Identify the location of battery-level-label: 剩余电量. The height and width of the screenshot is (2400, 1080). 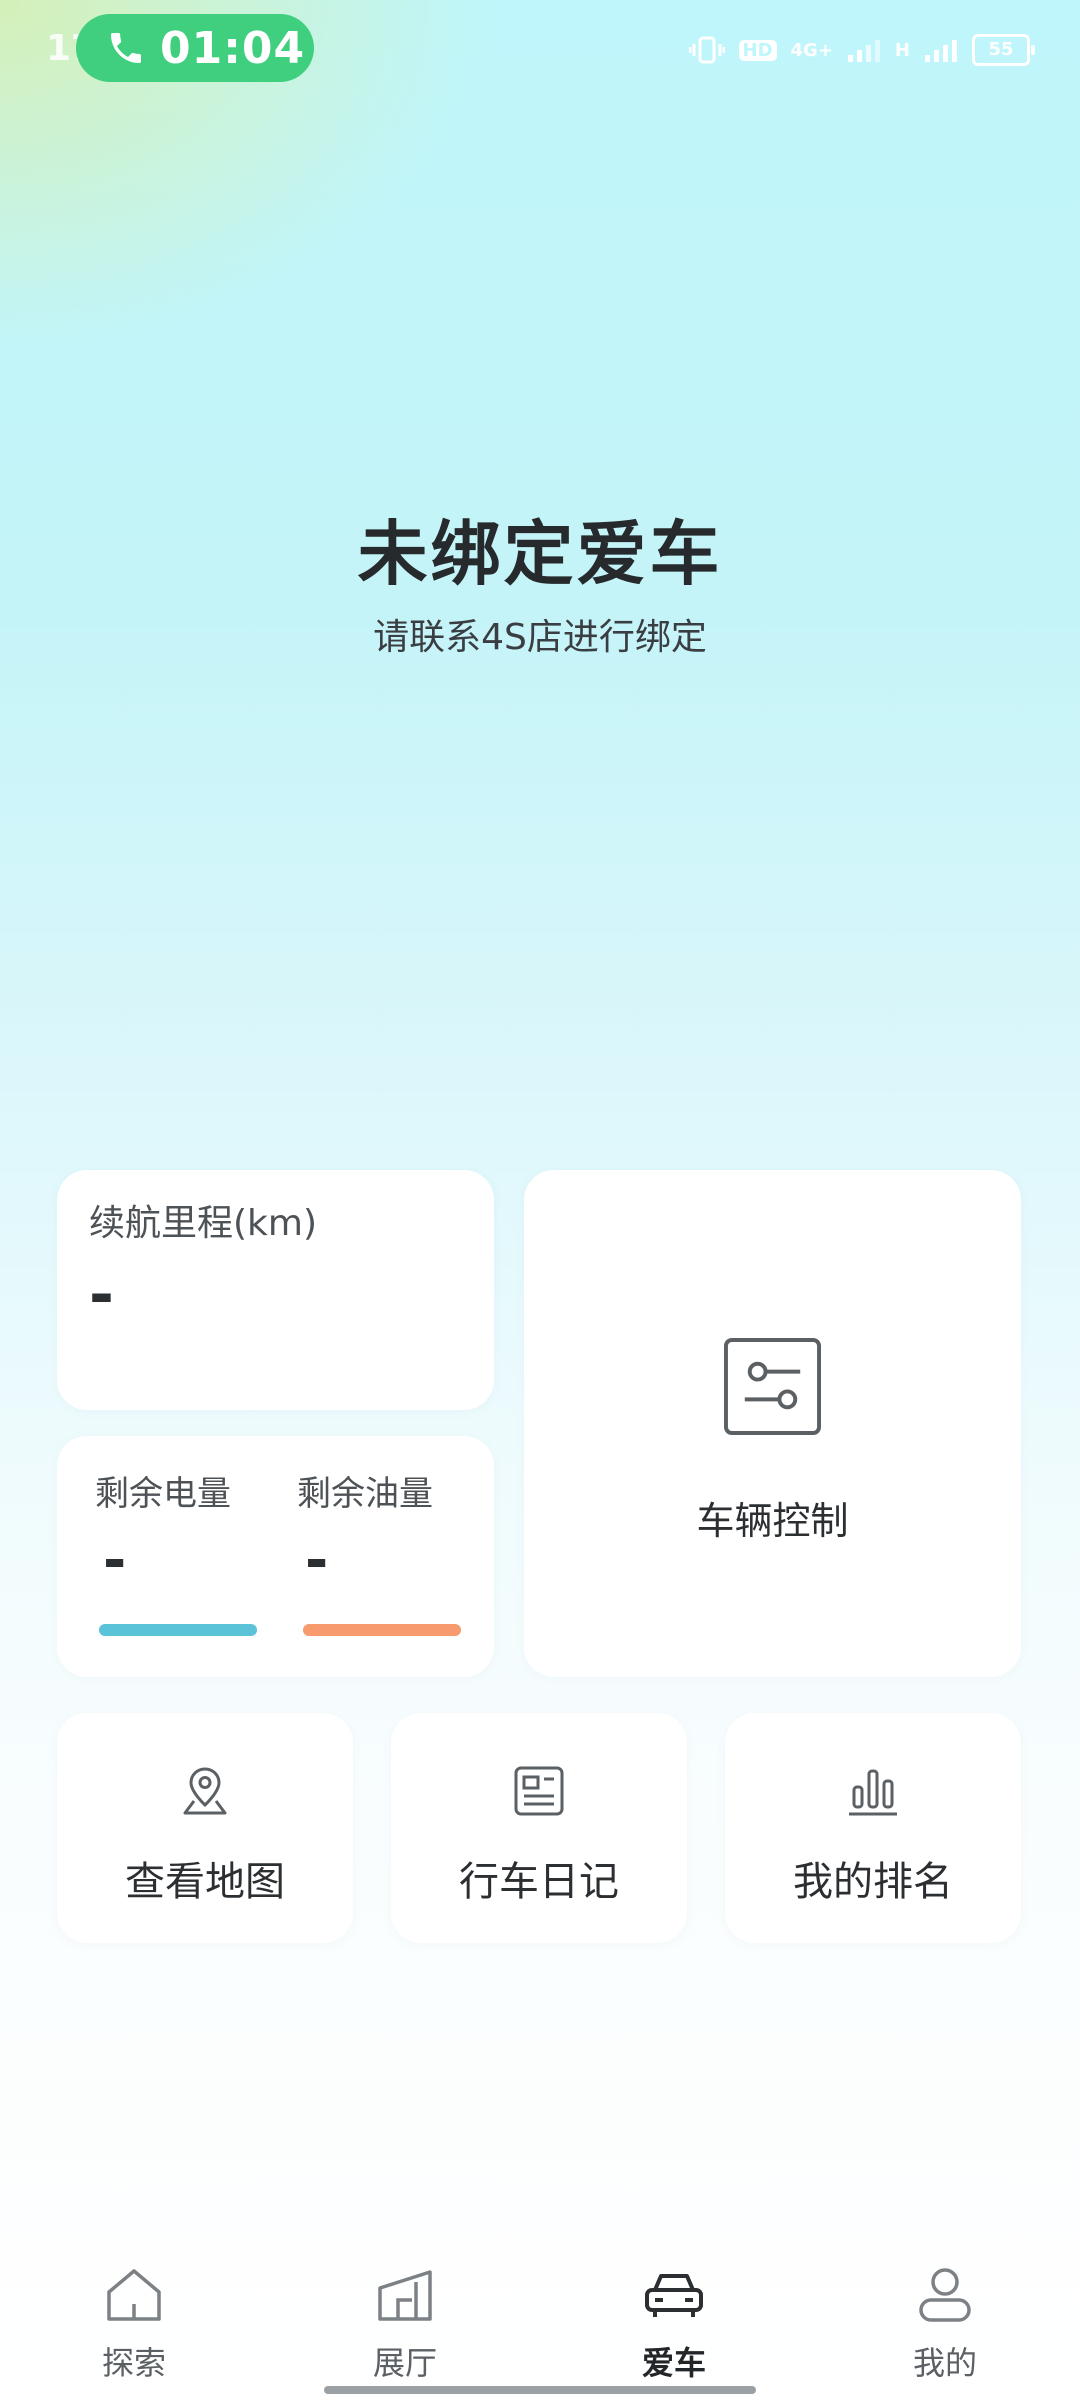
(163, 1494).